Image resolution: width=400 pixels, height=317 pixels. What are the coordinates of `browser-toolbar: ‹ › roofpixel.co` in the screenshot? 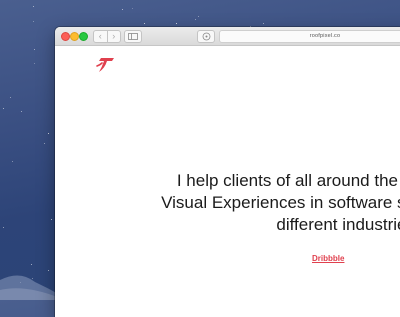 It's located at (227, 36).